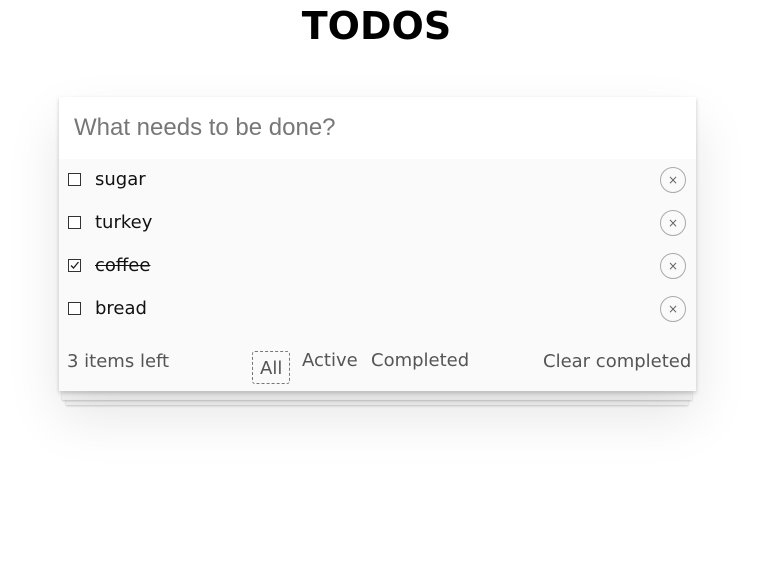 The image size is (768, 572). Describe the element at coordinates (330, 361) in the screenshot. I see `filter-active: Active` at that location.